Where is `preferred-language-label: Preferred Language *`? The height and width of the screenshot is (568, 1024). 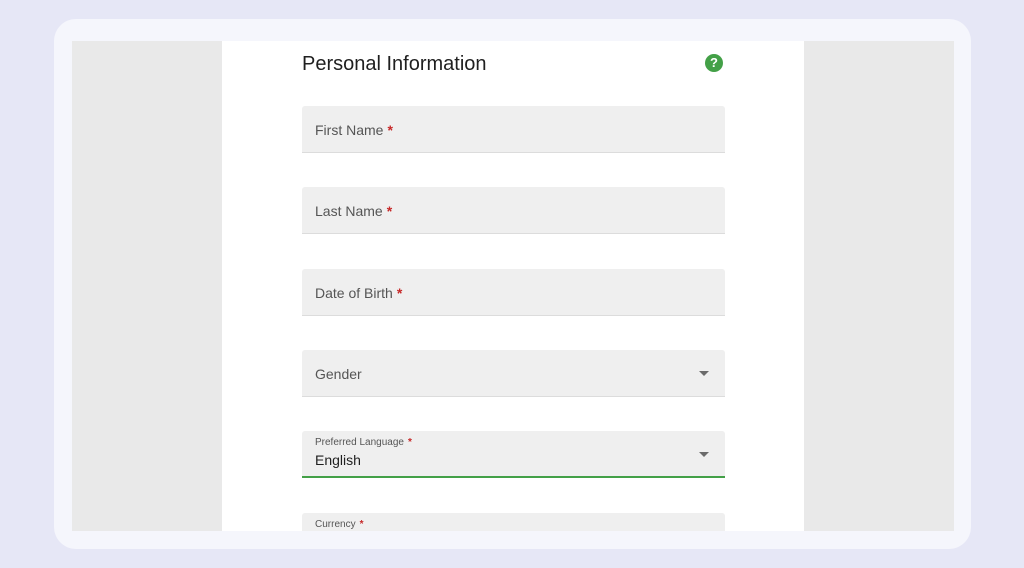
preferred-language-label: Preferred Language * is located at coordinates (363, 442).